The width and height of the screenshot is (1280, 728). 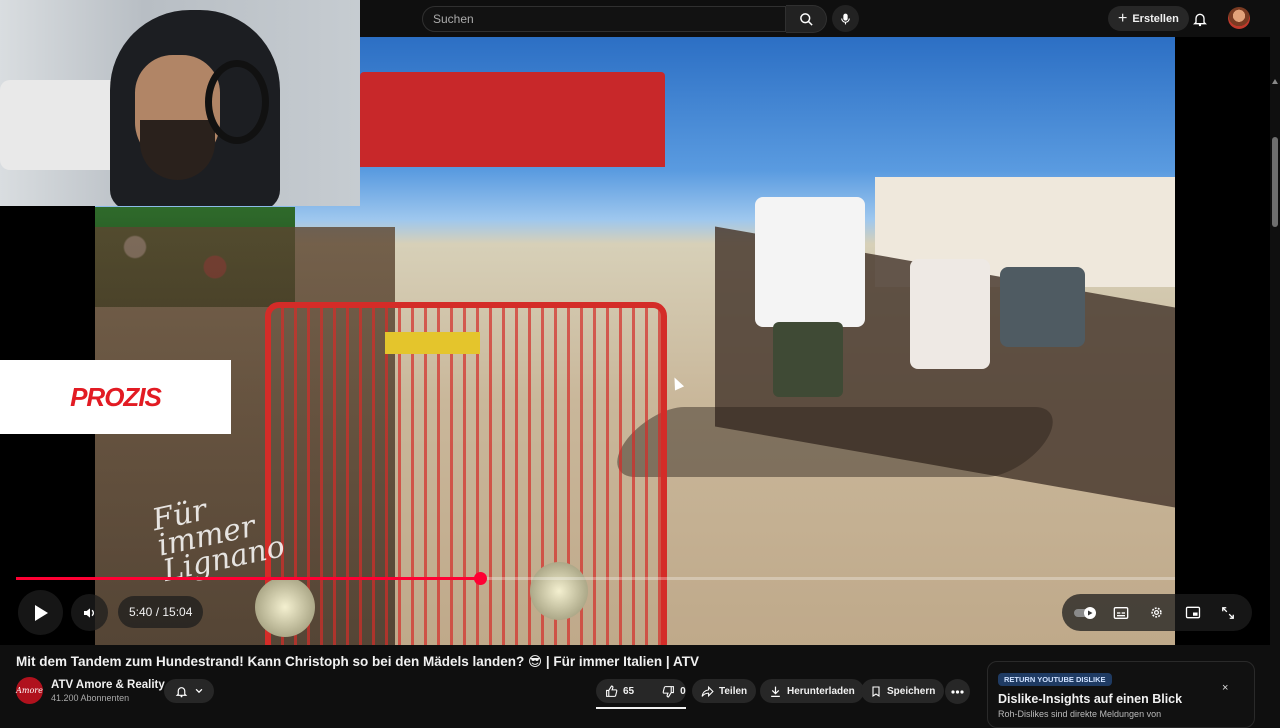 I want to click on cart-lamp-right, so click(x=559, y=591).